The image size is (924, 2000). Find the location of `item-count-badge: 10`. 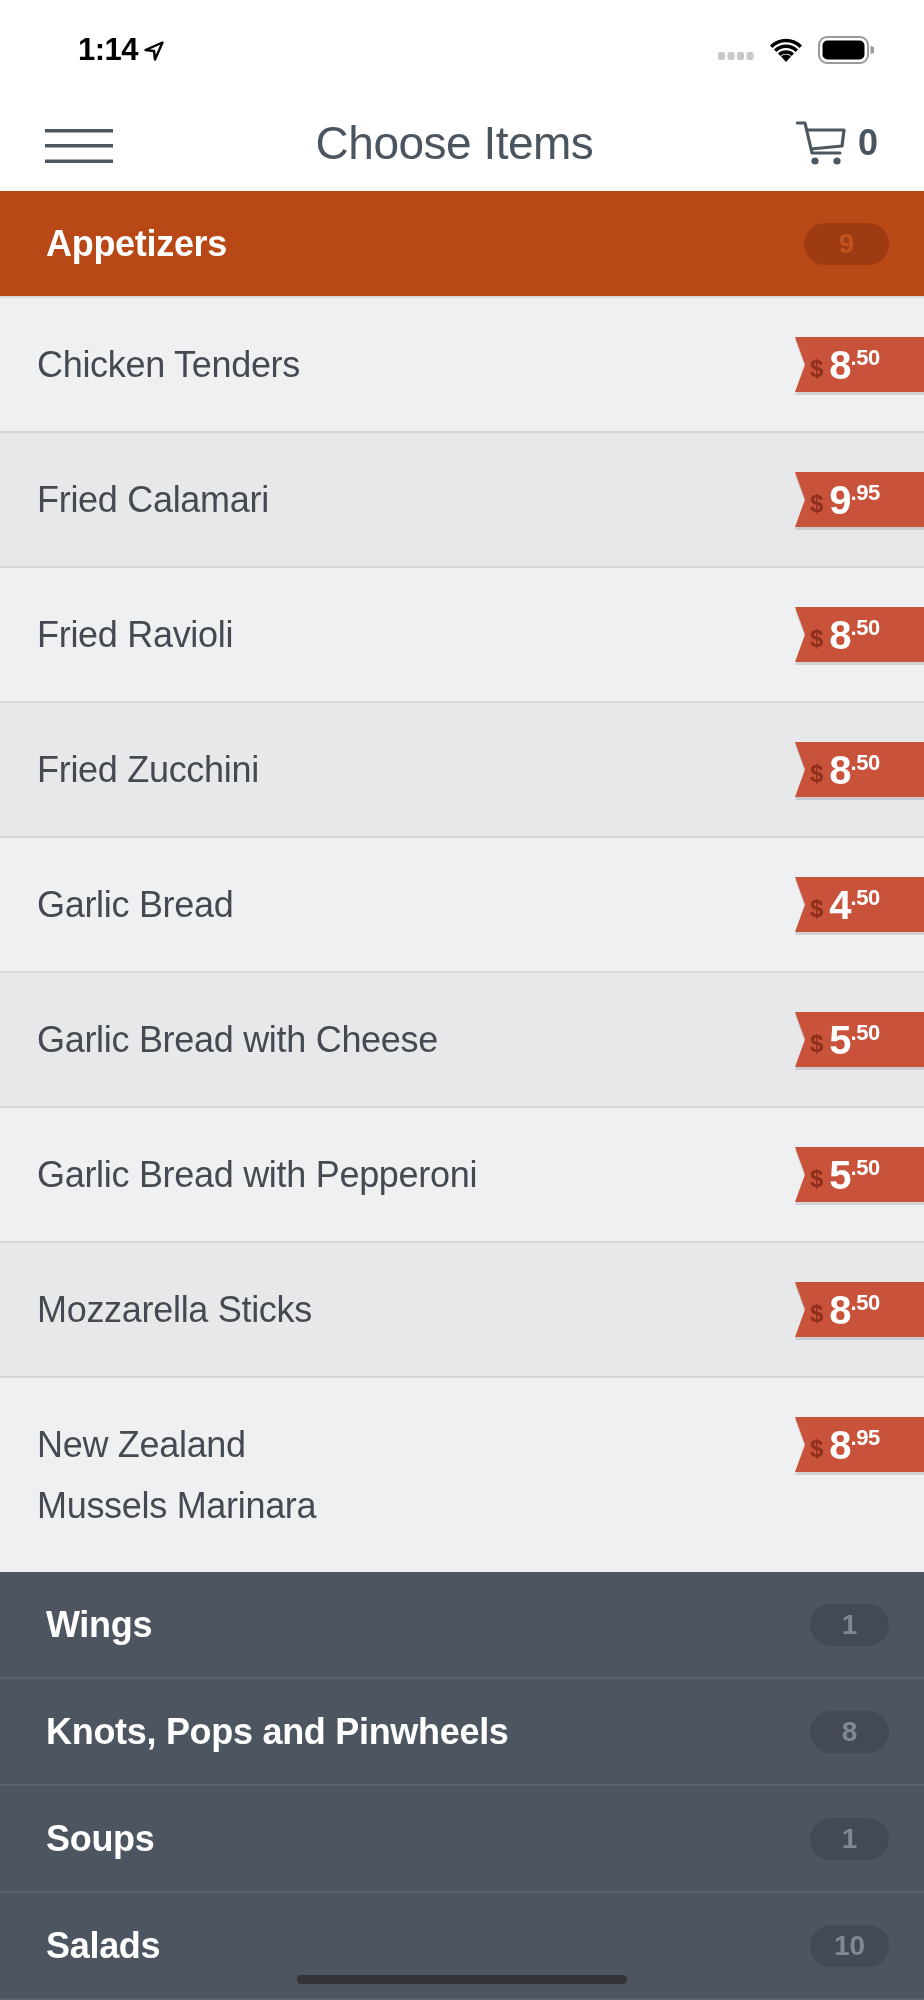

item-count-badge: 10 is located at coordinates (849, 1945).